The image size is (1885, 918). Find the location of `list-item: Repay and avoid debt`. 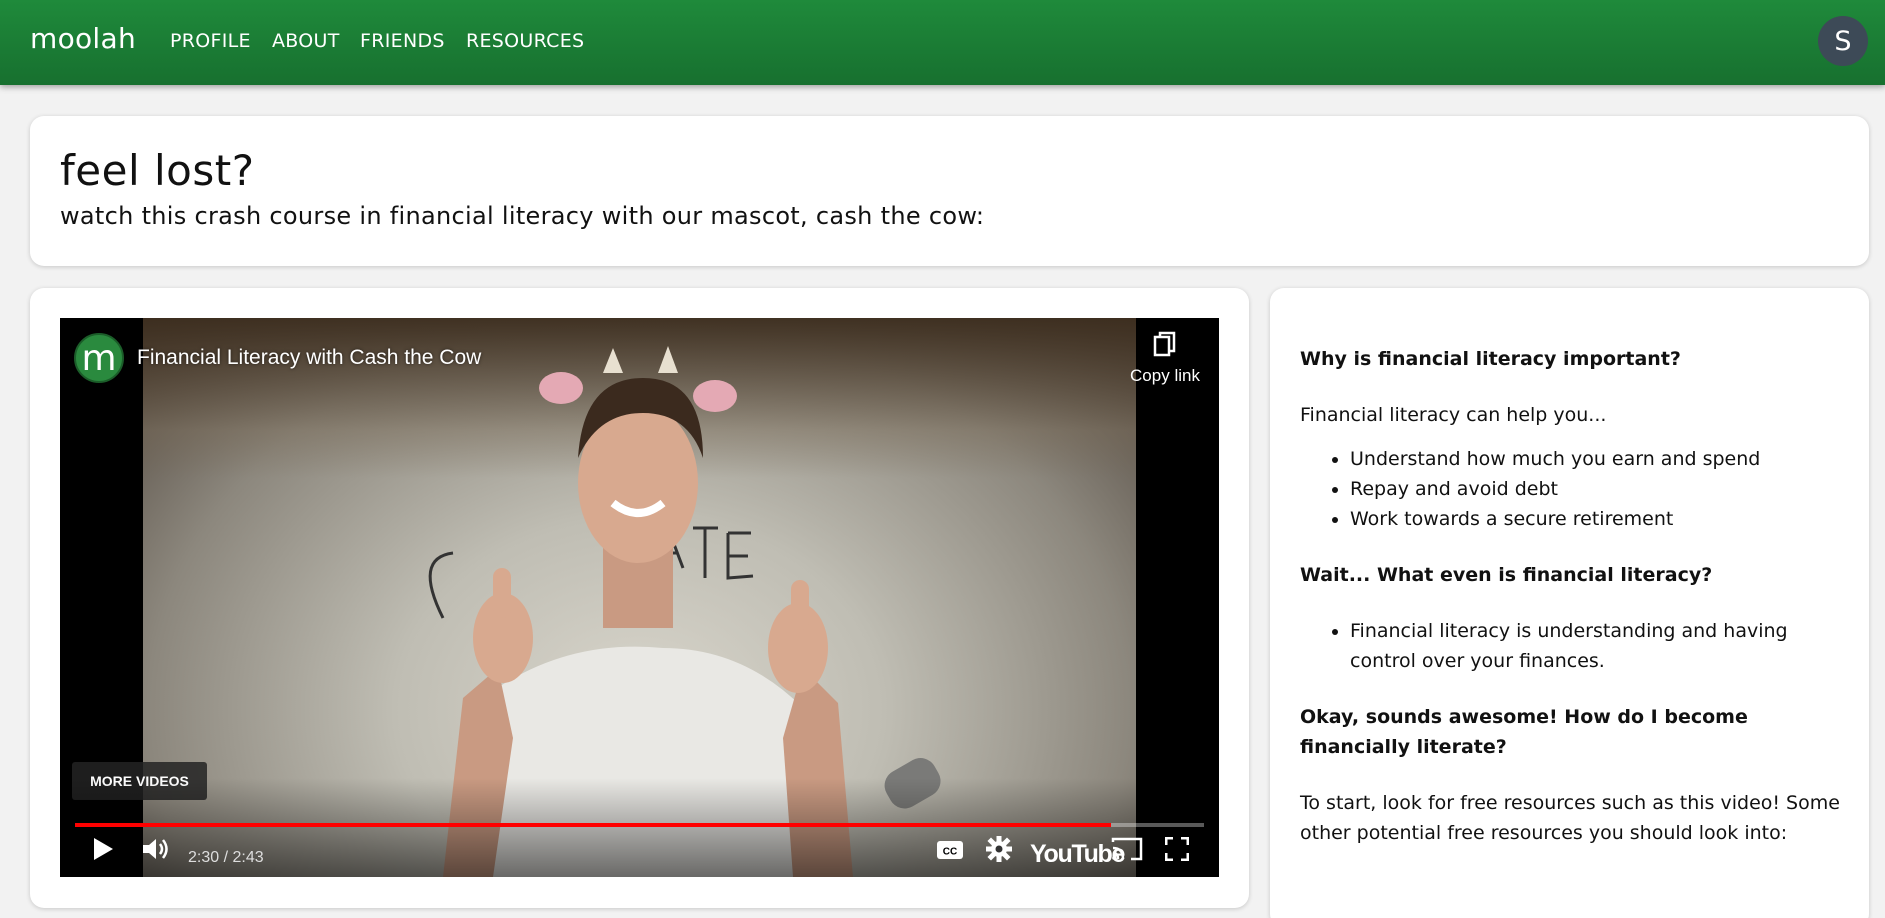

list-item: Repay and avoid debt is located at coordinates (1597, 489).